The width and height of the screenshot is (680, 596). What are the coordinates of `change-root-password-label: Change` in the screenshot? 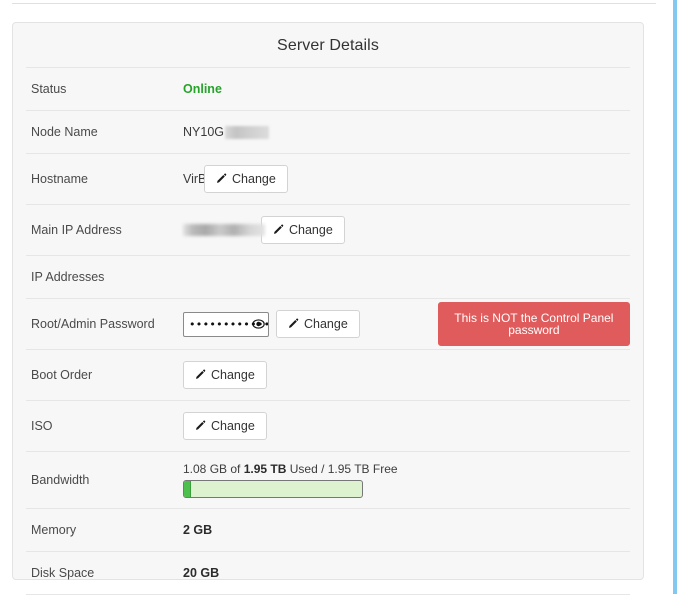 It's located at (326, 323).